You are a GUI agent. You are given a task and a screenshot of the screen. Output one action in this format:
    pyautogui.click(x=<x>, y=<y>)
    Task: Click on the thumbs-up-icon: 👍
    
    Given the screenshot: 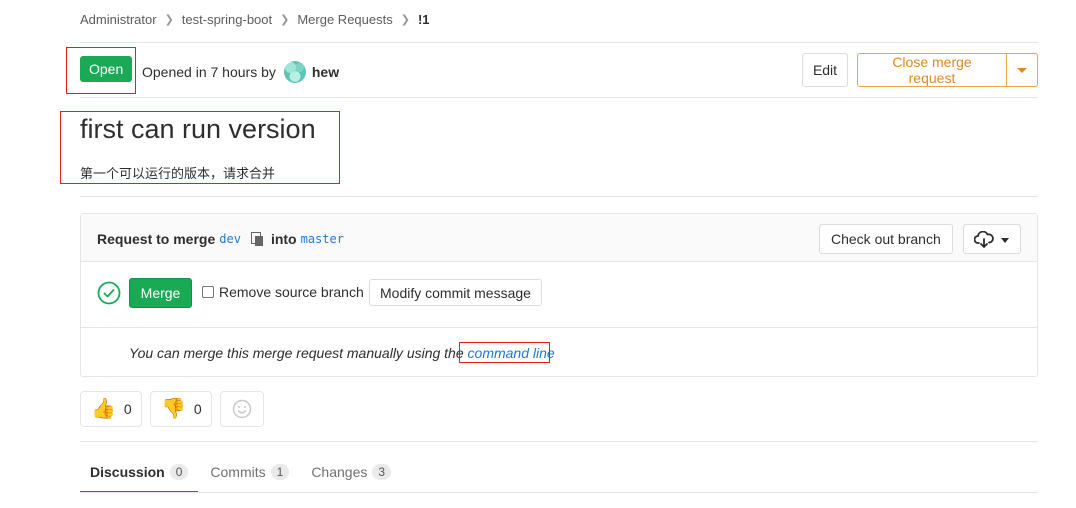 What is the action you would take?
    pyautogui.click(x=103, y=409)
    